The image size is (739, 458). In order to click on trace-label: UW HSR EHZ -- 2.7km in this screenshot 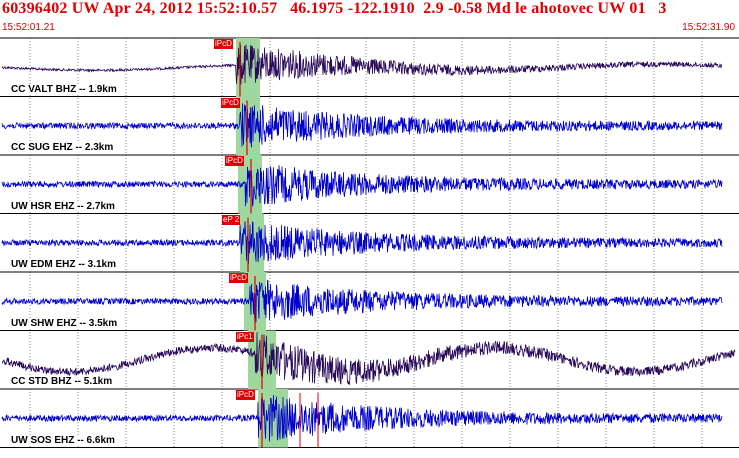, I will do `click(63, 206)`.